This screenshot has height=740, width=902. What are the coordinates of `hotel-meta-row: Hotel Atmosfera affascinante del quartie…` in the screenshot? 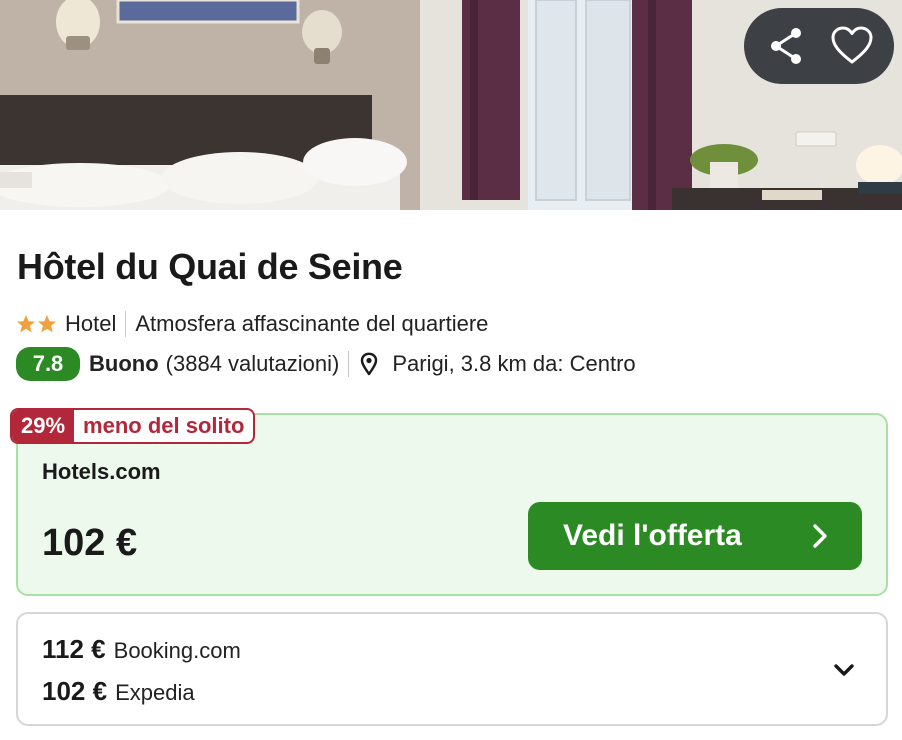 It's located at (252, 324).